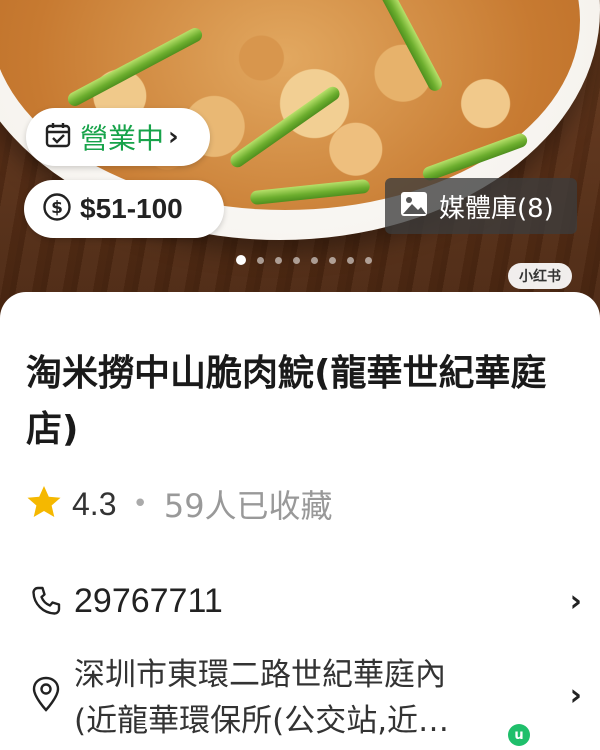  What do you see at coordinates (414, 206) in the screenshot?
I see `image-icon` at bounding box center [414, 206].